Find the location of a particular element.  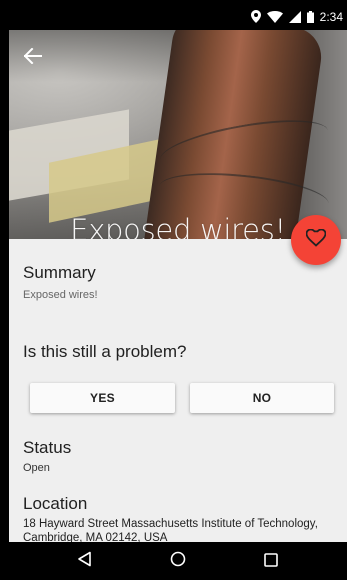

yes-button: YES is located at coordinates (102, 398).